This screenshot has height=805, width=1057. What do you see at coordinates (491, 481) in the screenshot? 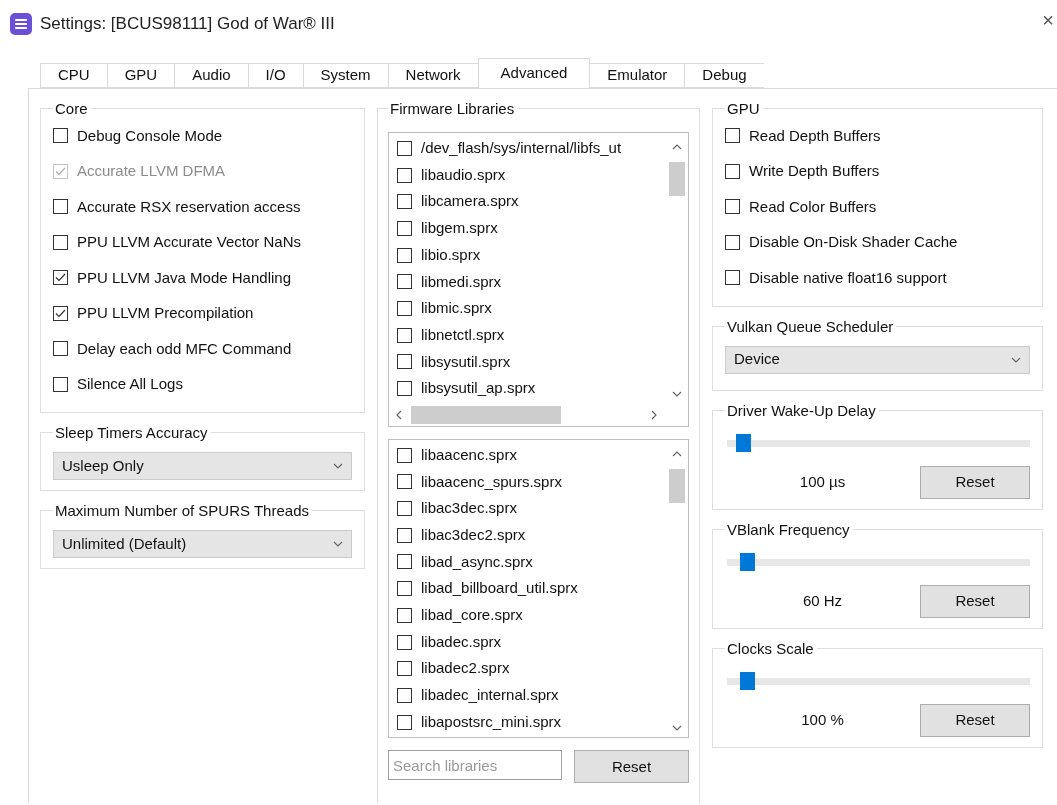
I see `list-item-label: libaacenc_spurs.sprx` at bounding box center [491, 481].